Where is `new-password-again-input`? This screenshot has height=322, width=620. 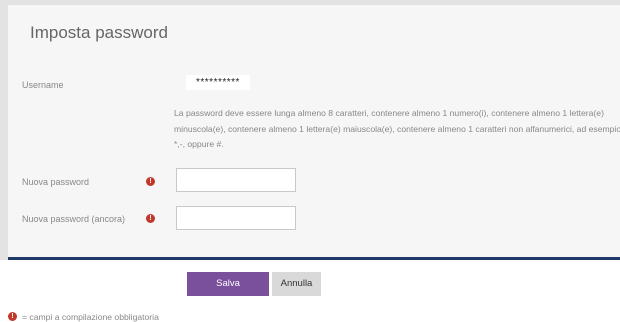
new-password-again-input is located at coordinates (236, 218).